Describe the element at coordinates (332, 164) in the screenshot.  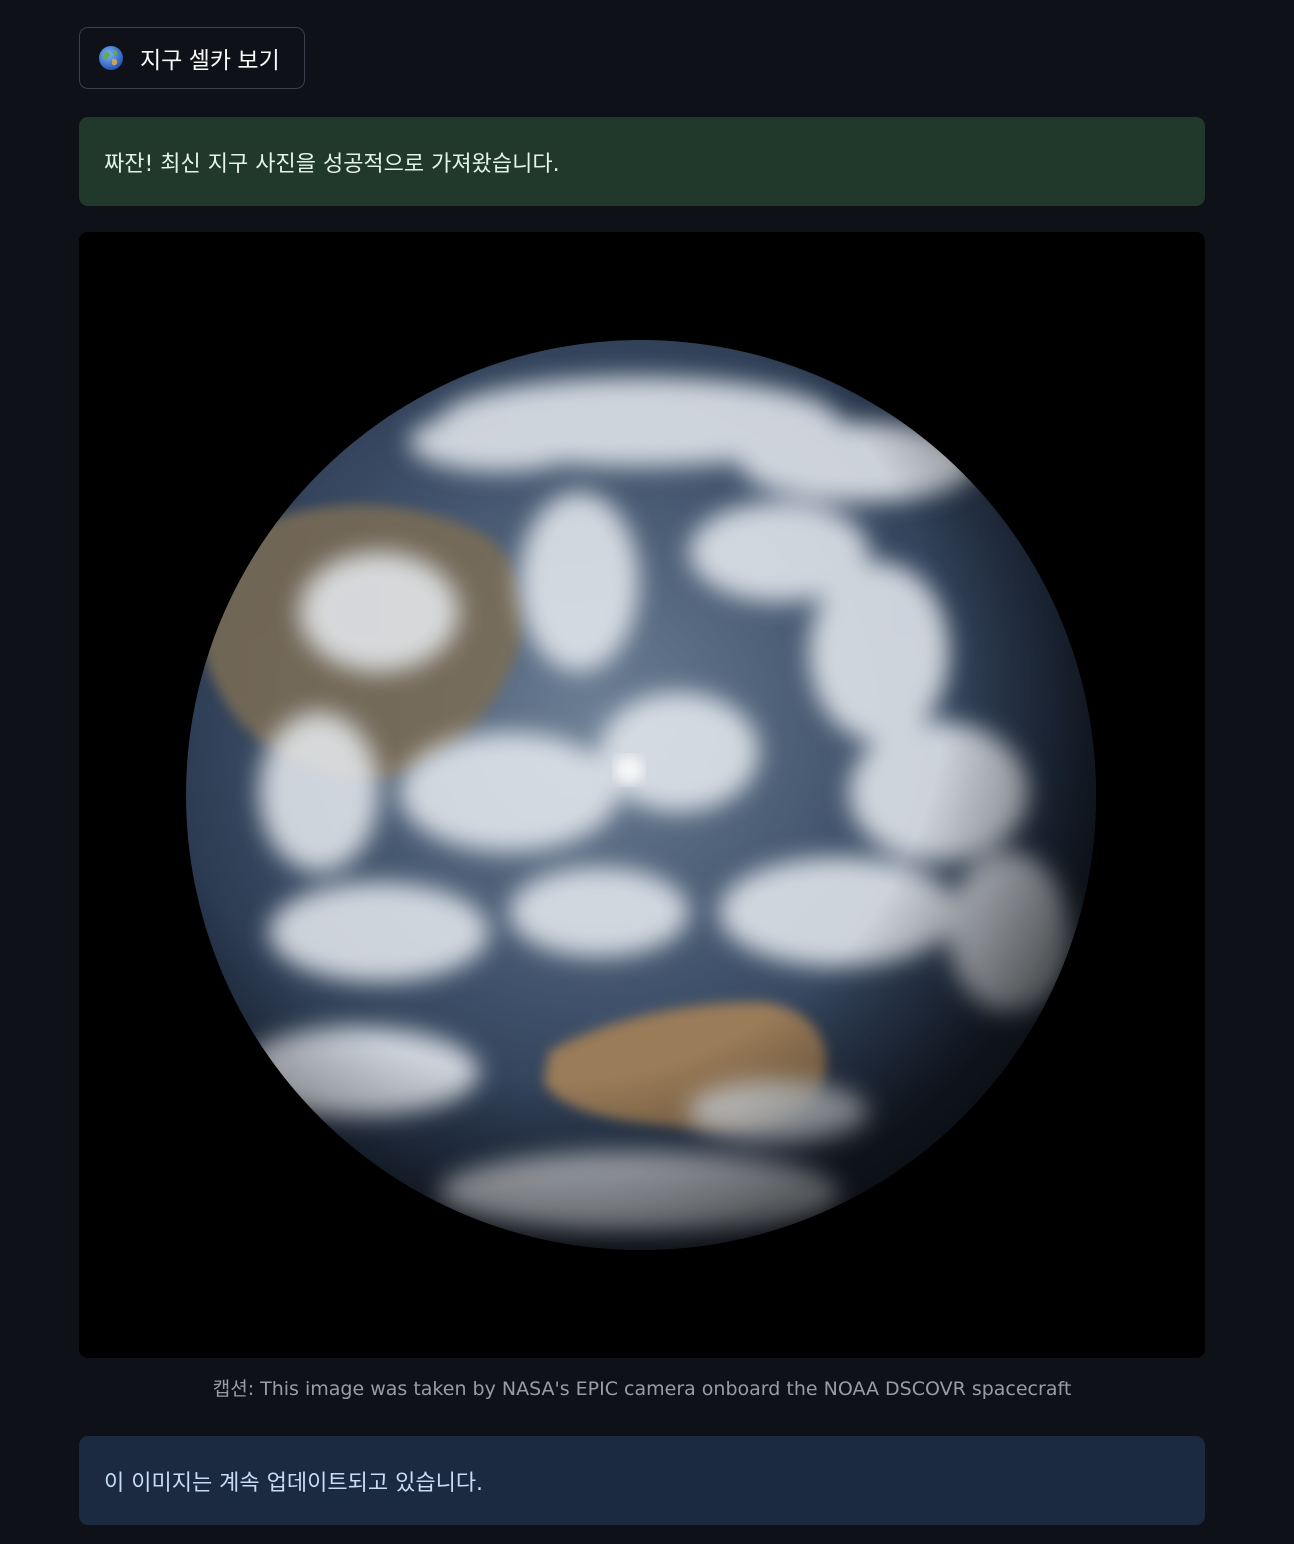
I see `success-message: 짜잔! 최신 지구 사진을 성공적으로 가져왔습니다.` at that location.